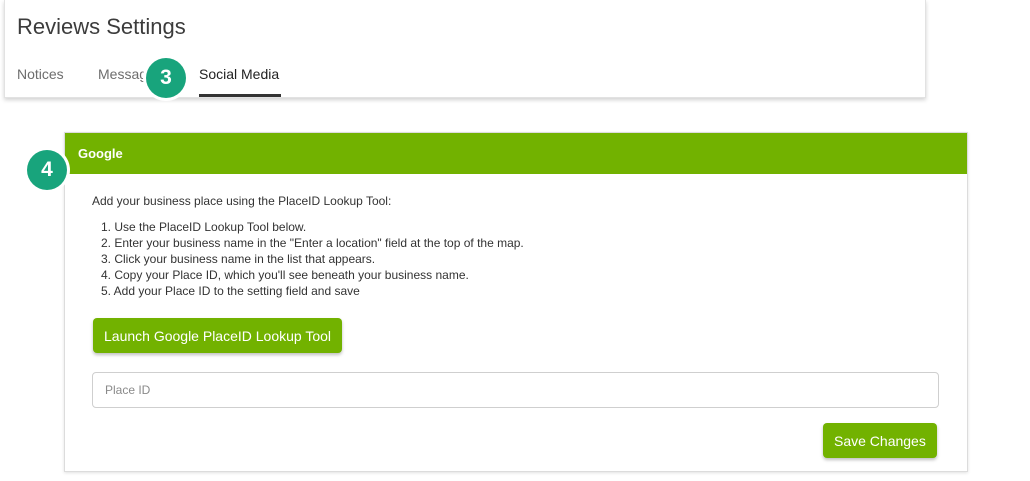  I want to click on tab-social-media: Social Media, so click(239, 74).